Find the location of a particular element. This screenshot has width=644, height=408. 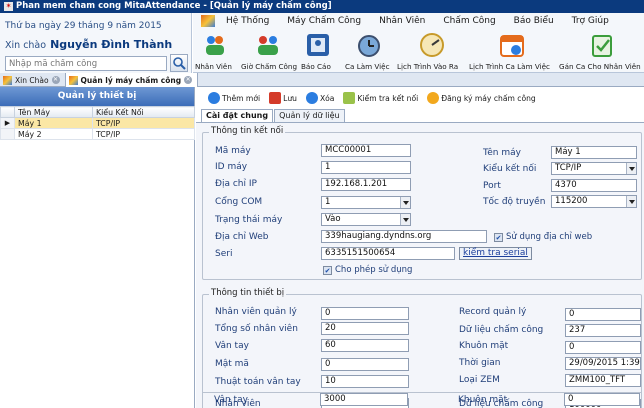

ribbon-lich-trinh-vao-ra: Lịch Trình Vào Ra is located at coordinates (431, 51).